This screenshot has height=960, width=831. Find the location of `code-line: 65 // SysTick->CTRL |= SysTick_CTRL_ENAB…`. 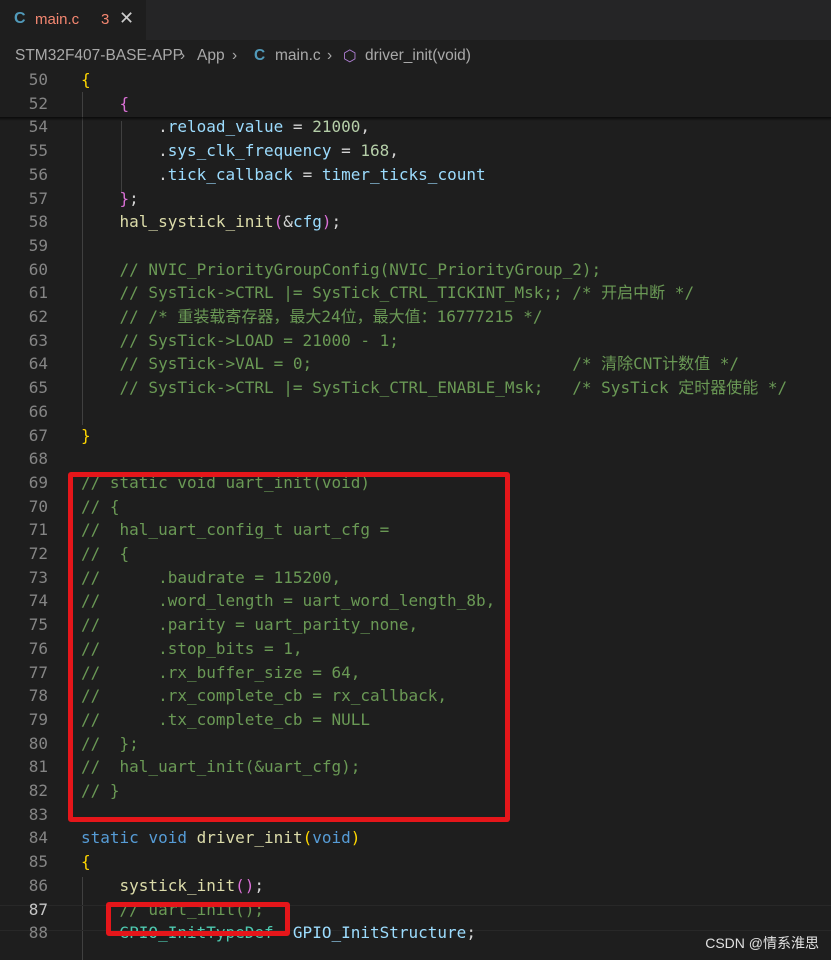

code-line: 65 // SysTick->CTRL |= SysTick_CTRL_ENAB… is located at coordinates (415, 388).